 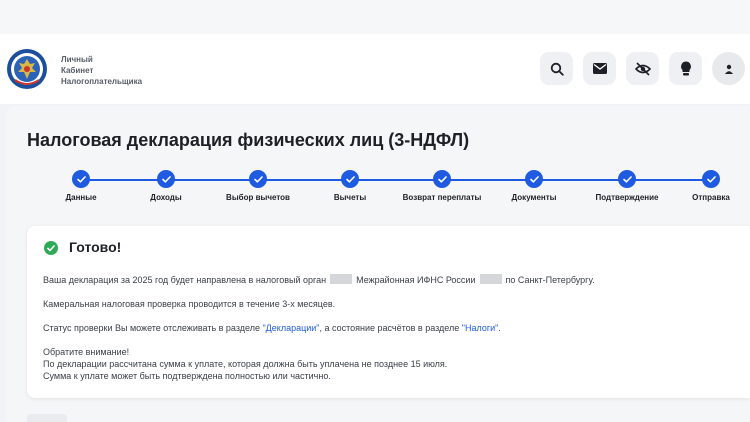 I want to click on declarations-link: "Декларации", so click(x=290, y=328).